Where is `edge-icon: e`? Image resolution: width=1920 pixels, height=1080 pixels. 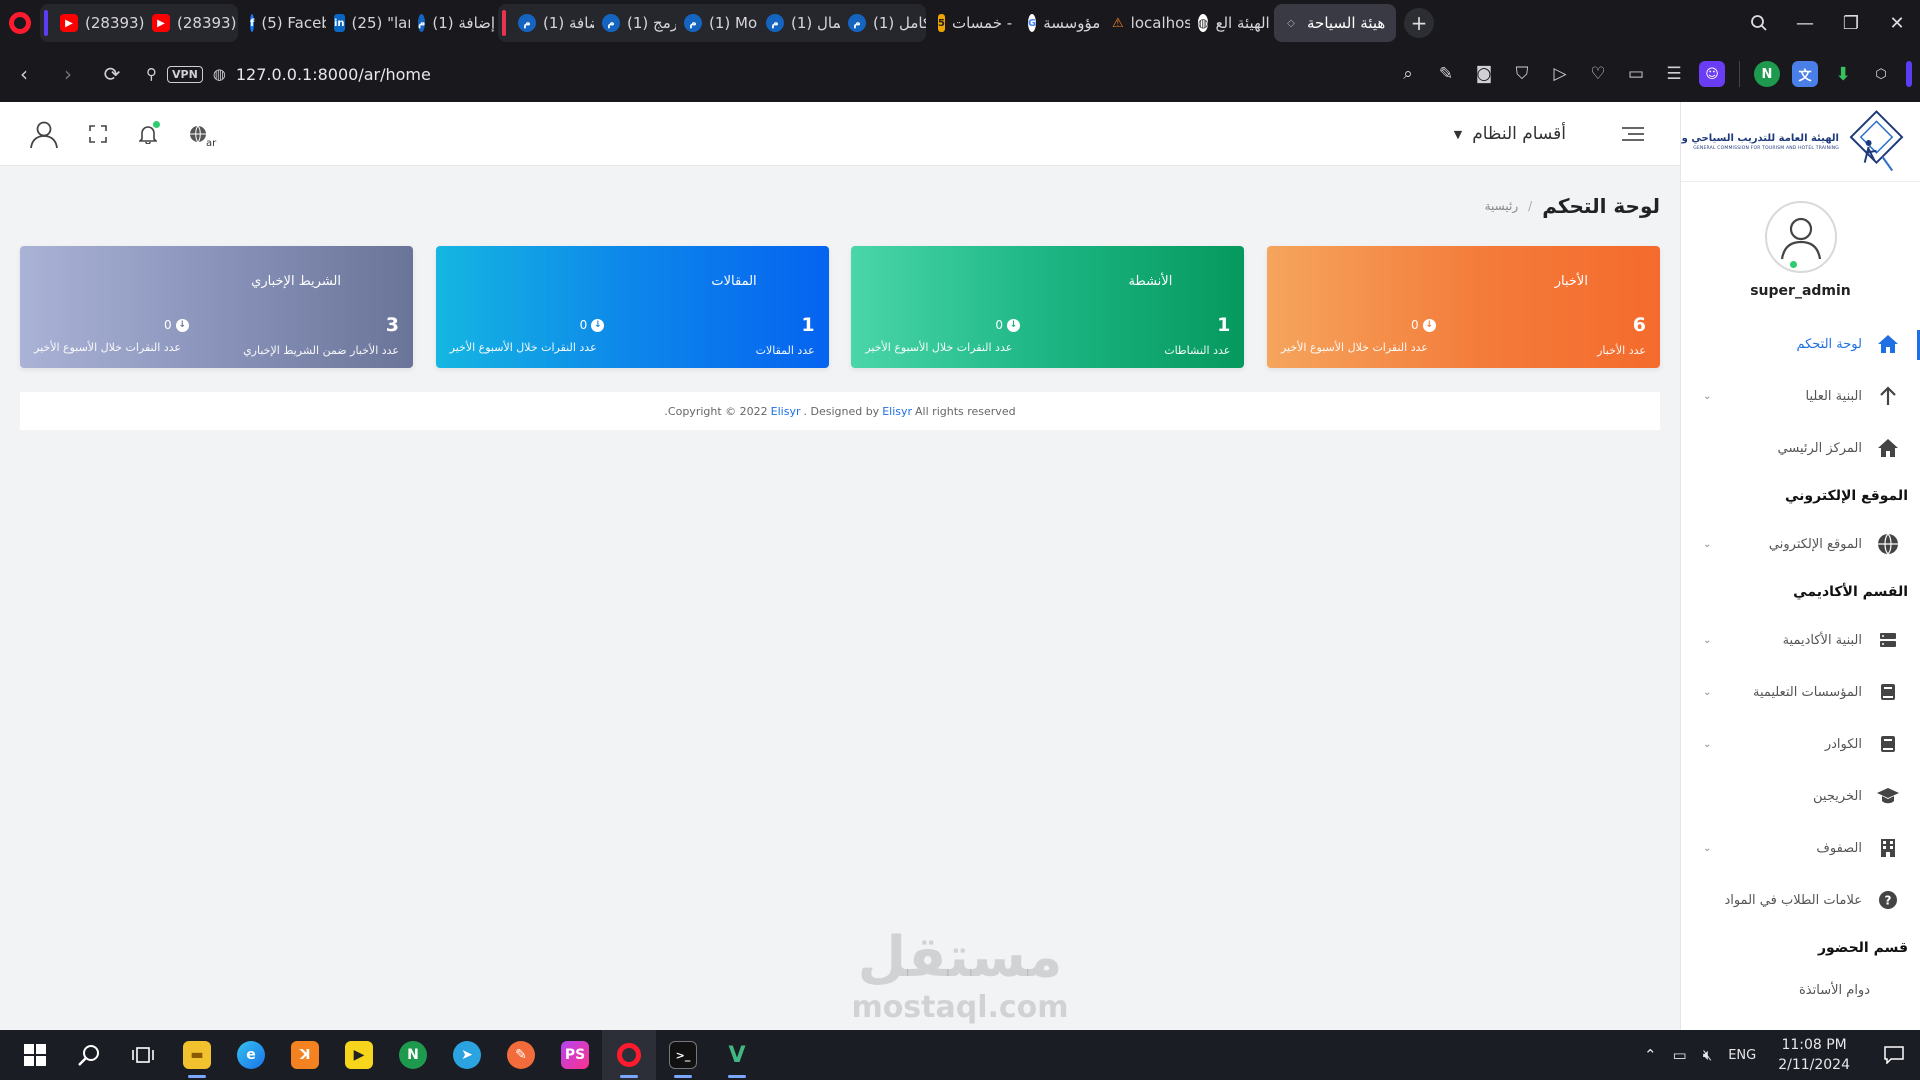
edge-icon: e is located at coordinates (251, 1055).